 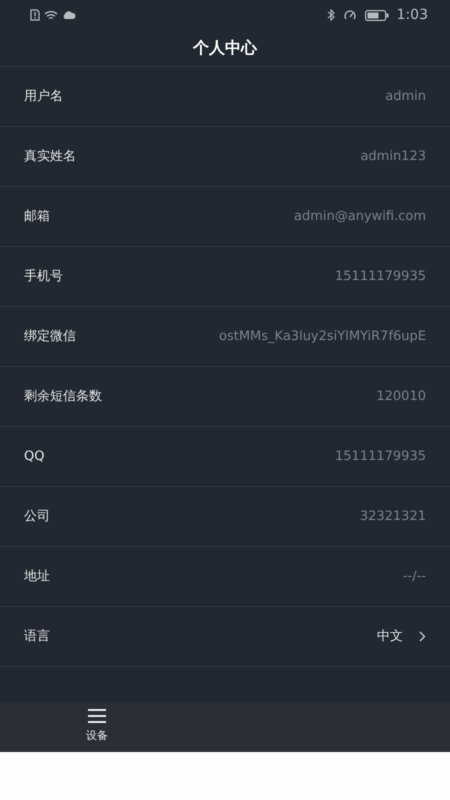 What do you see at coordinates (225, 636) in the screenshot?
I see `language-row: 语言 中文` at bounding box center [225, 636].